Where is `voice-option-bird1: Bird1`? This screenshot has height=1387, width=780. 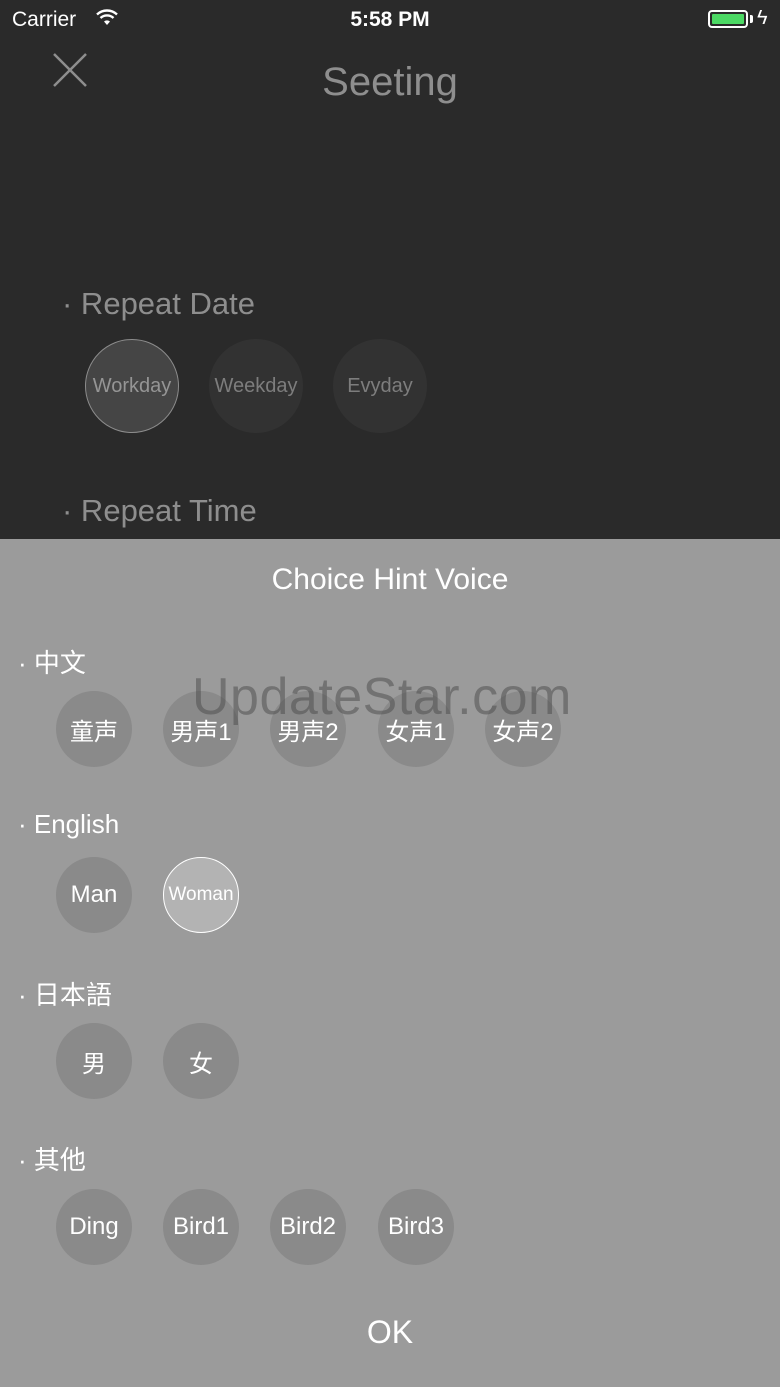
voice-option-bird1: Bird1 is located at coordinates (201, 1227).